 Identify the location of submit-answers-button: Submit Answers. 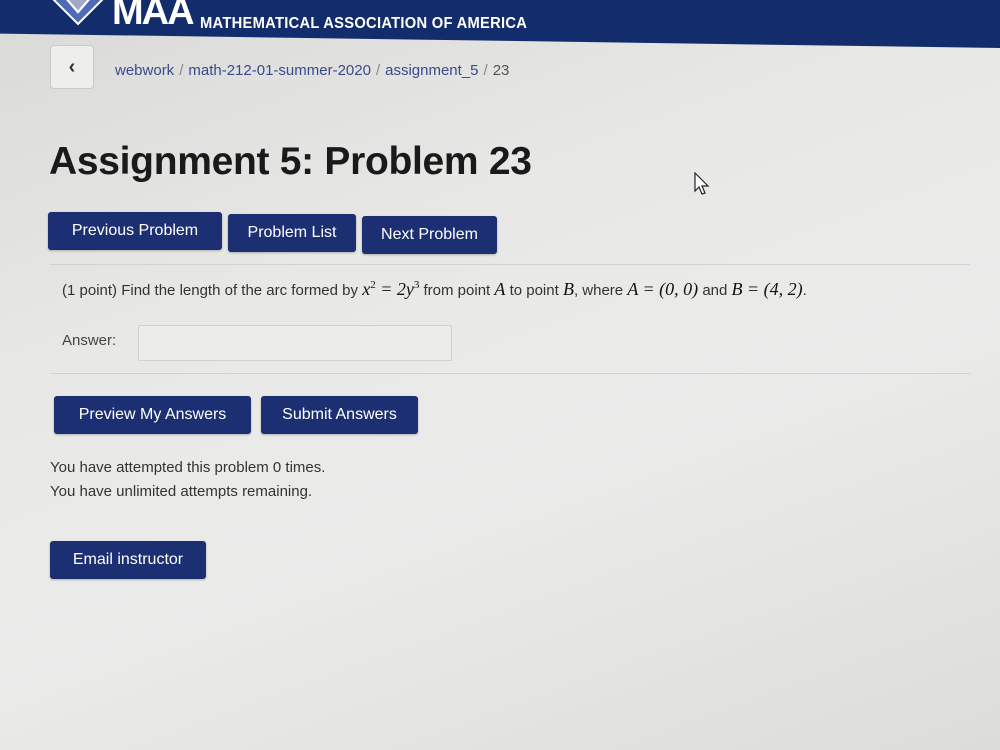
(339, 415).